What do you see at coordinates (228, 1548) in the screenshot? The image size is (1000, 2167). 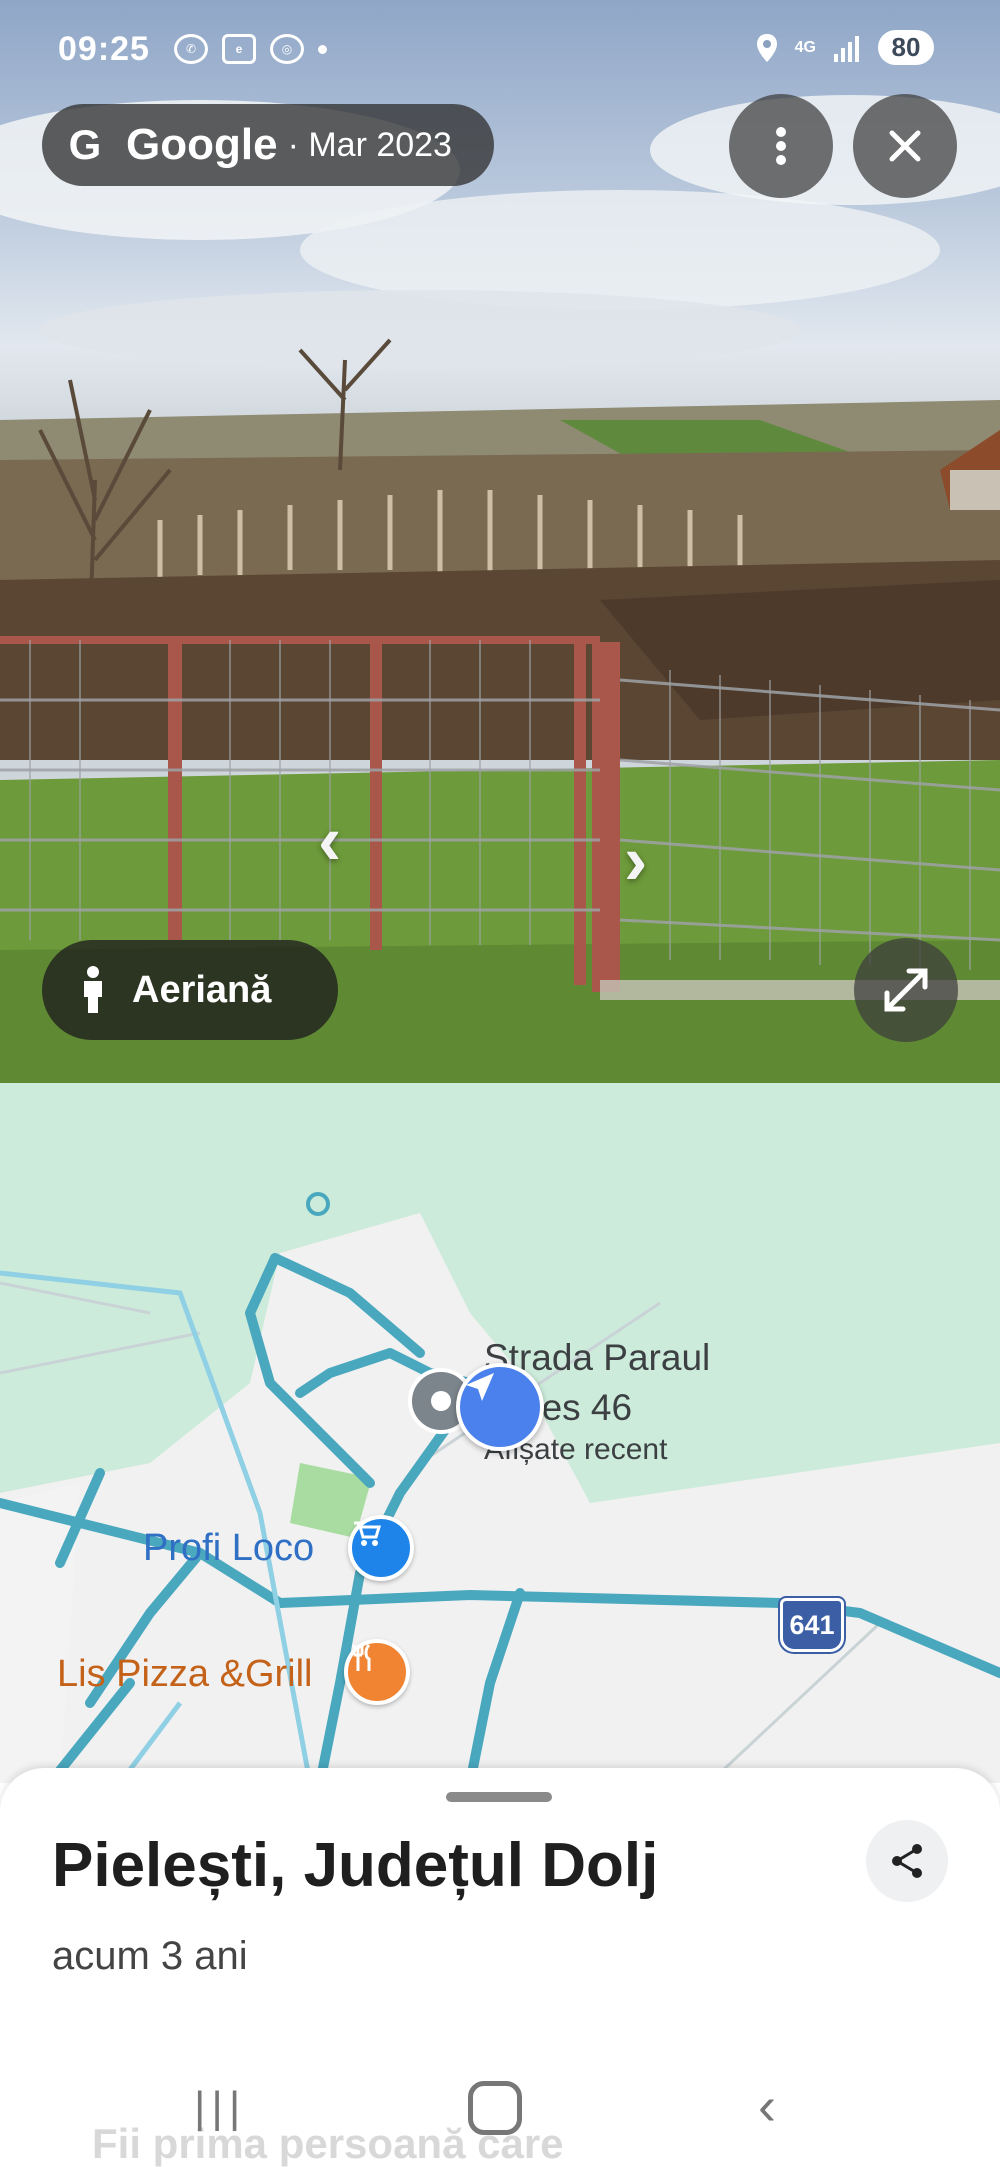 I see `poi-label-shop: Profi Loco` at bounding box center [228, 1548].